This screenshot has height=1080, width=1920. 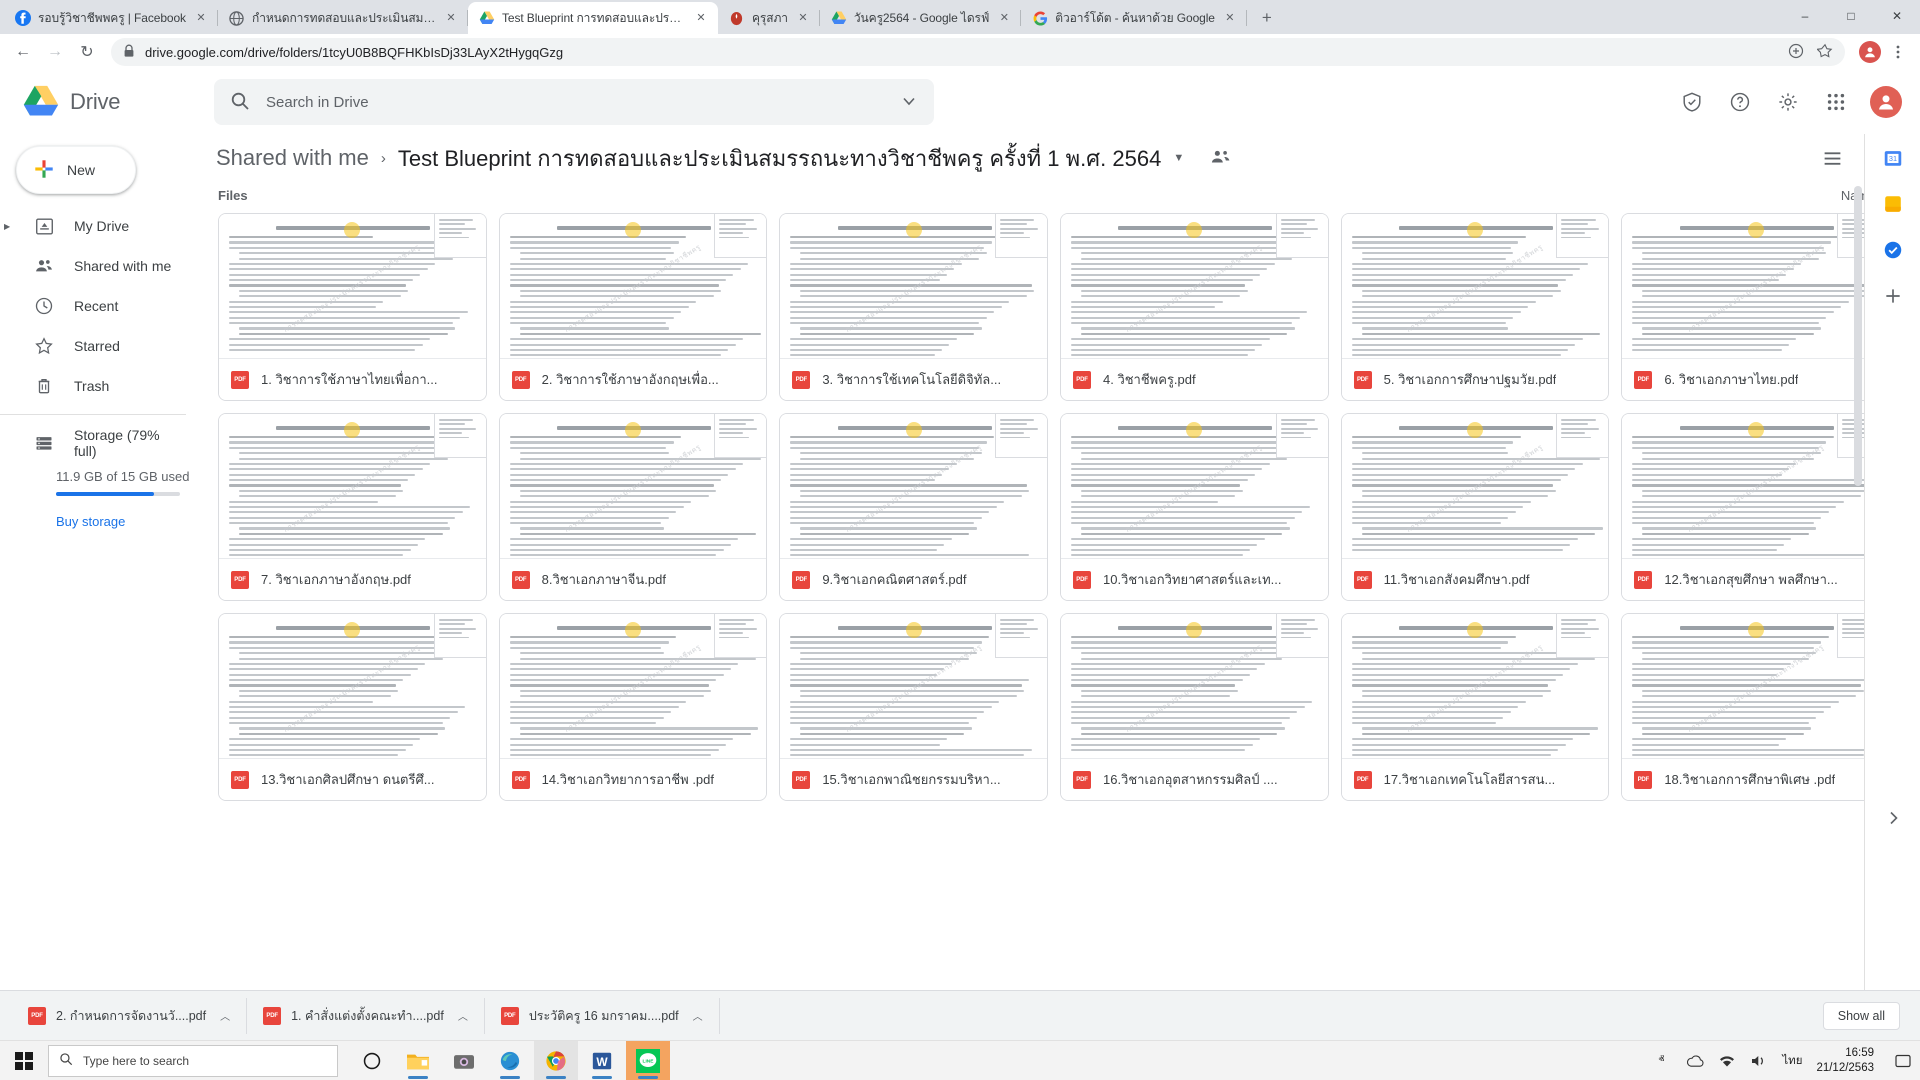 What do you see at coordinates (111, 18) in the screenshot?
I see `browser-tab-0: รอบรู้วิชาชีพพครู | Facebook ✕` at bounding box center [111, 18].